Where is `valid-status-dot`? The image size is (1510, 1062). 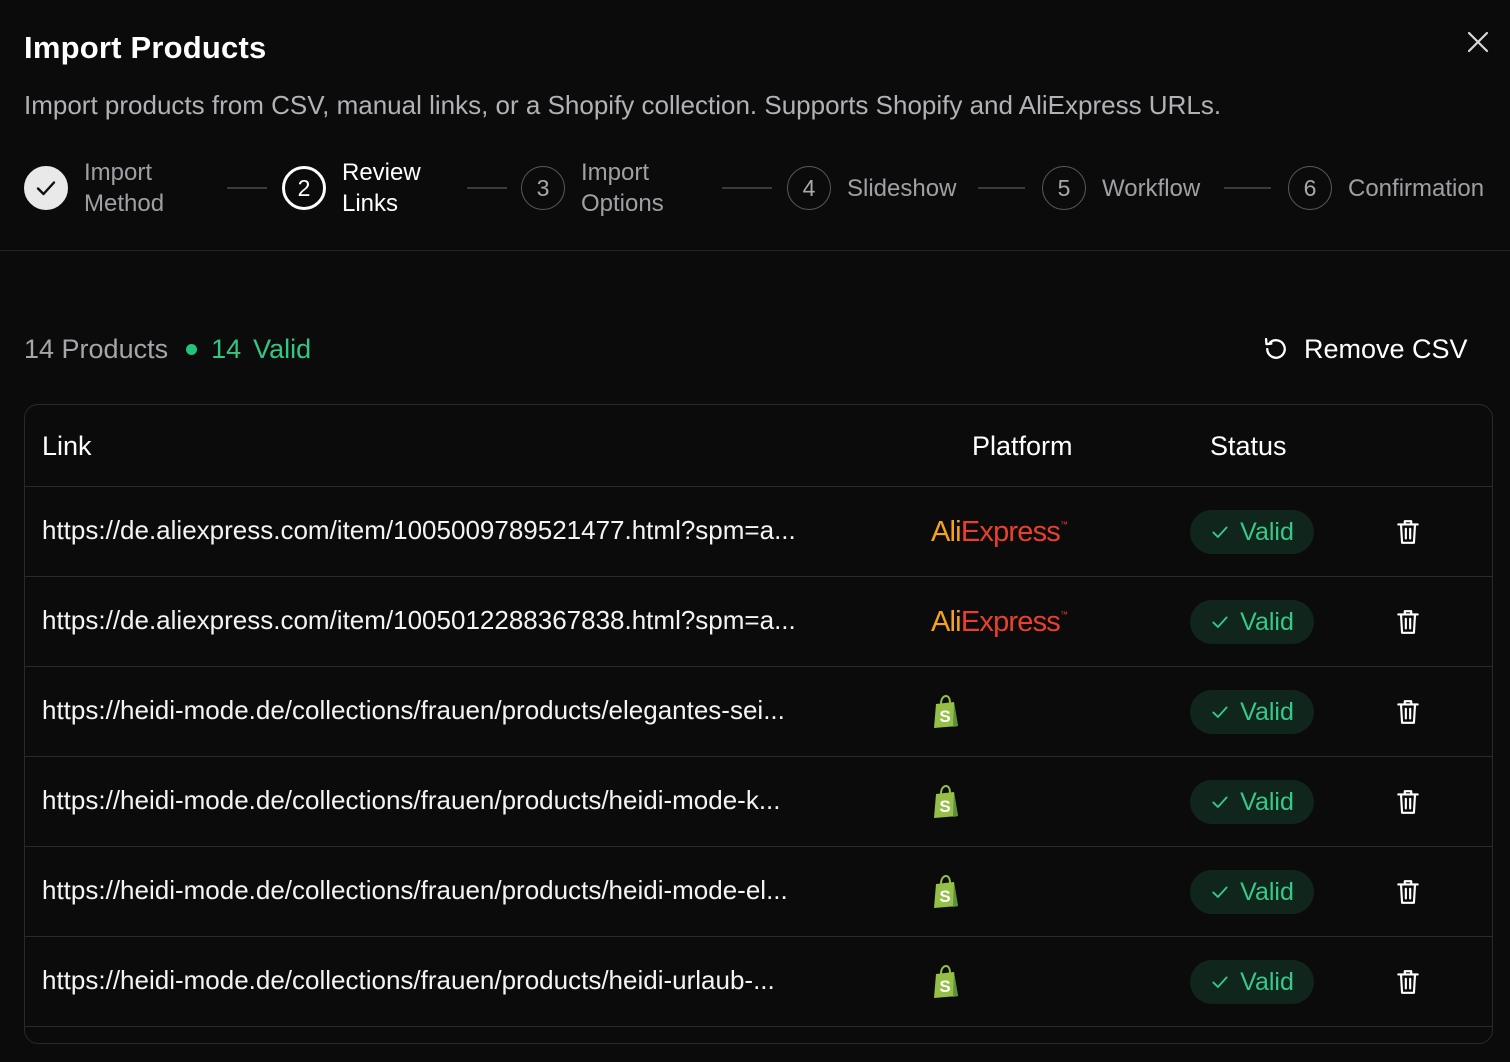 valid-status-dot is located at coordinates (192, 349).